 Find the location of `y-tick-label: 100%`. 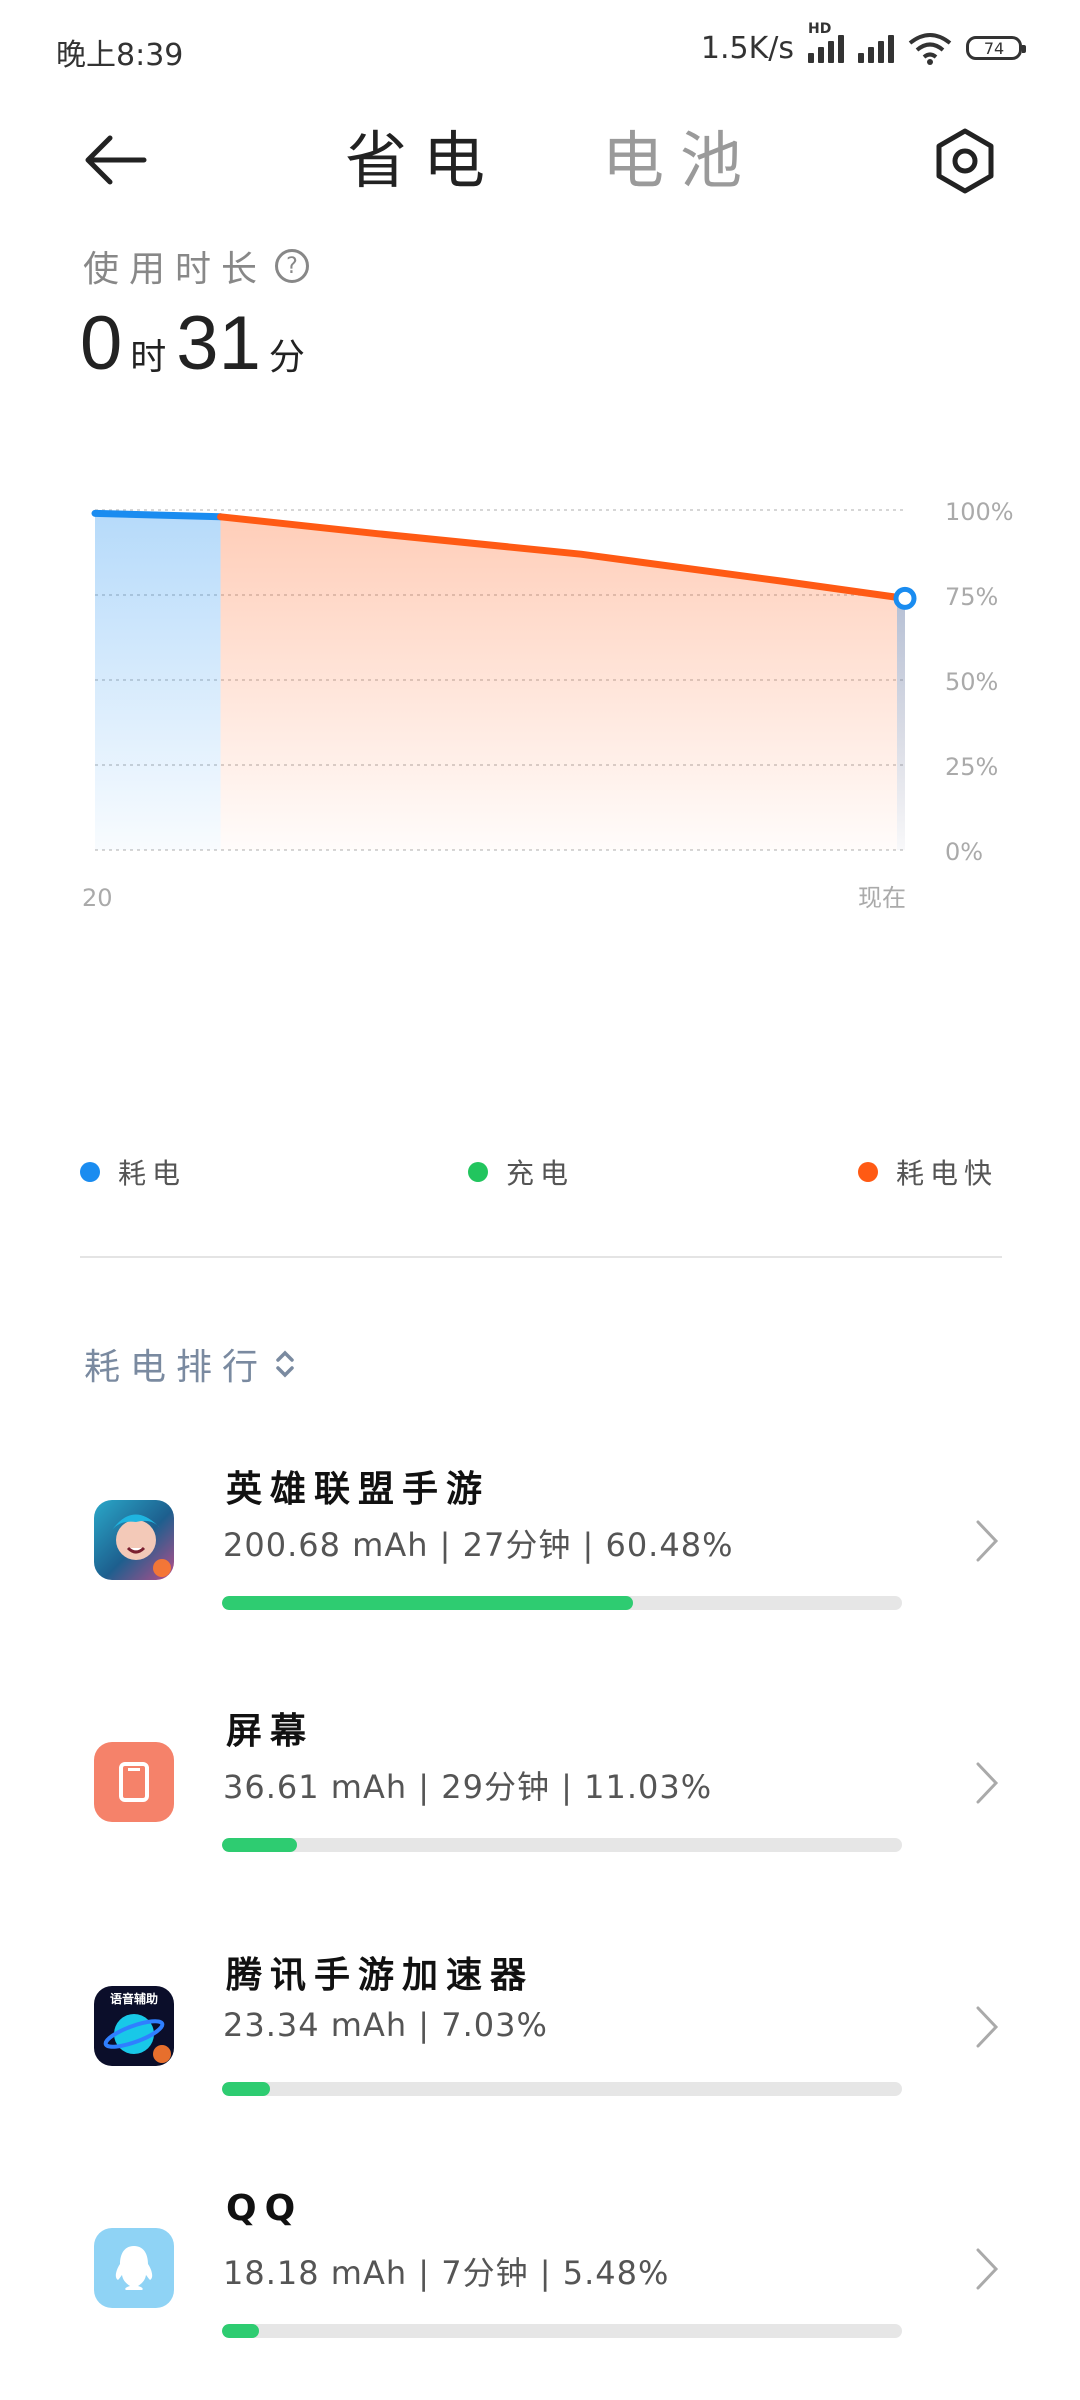

y-tick-label: 100% is located at coordinates (979, 512).